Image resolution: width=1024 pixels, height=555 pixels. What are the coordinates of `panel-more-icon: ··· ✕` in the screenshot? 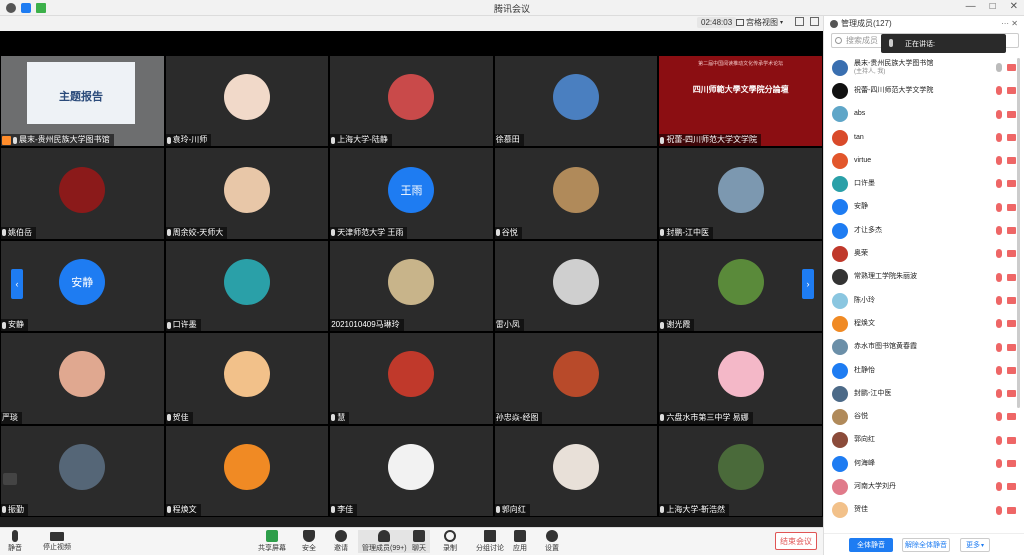 It's located at (1009, 23).